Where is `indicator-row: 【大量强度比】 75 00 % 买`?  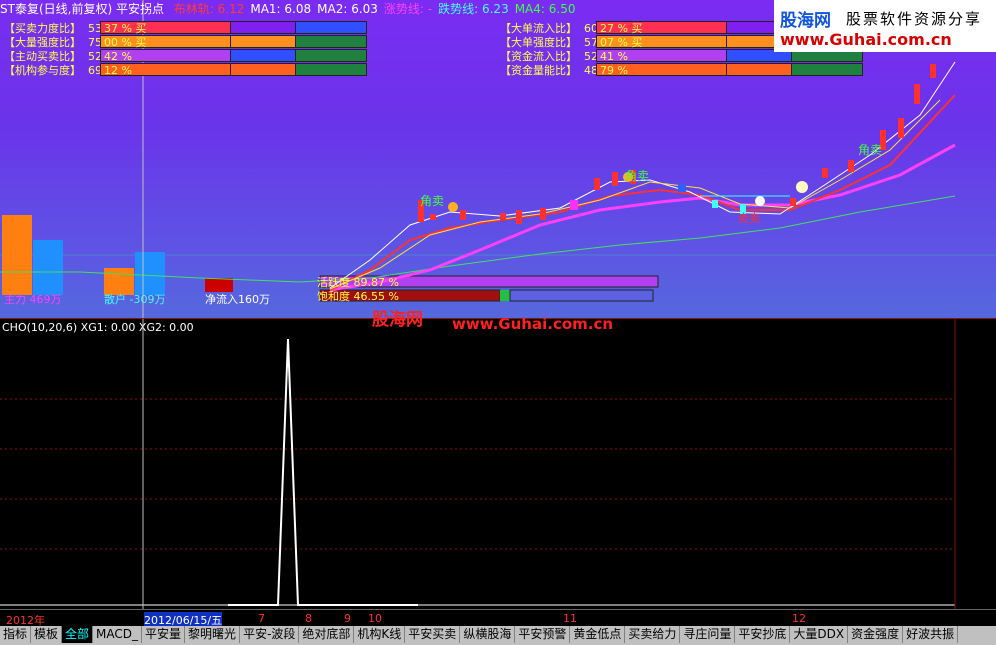
indicator-row: 【大量强度比】 75 00 % 买 is located at coordinates (204, 41).